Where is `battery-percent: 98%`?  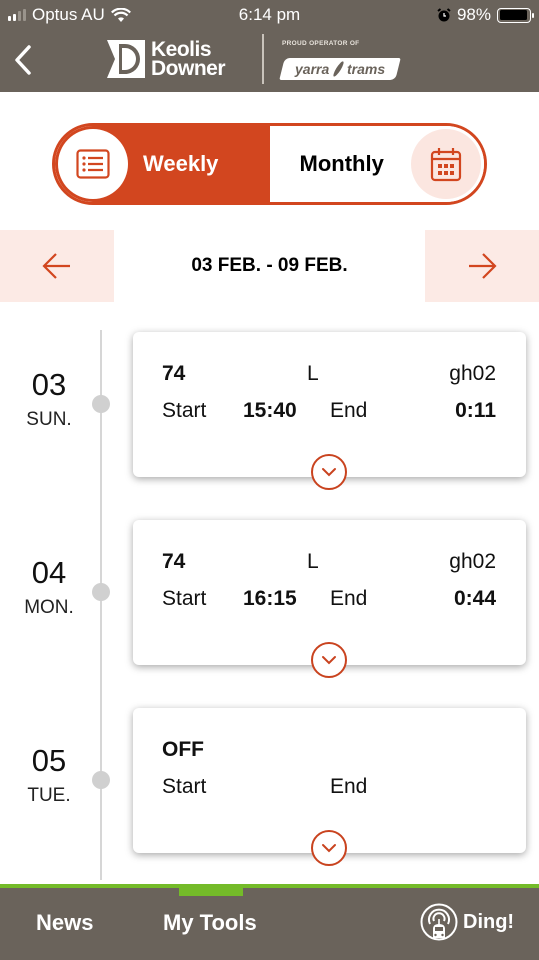
battery-percent: 98% is located at coordinates (473, 14).